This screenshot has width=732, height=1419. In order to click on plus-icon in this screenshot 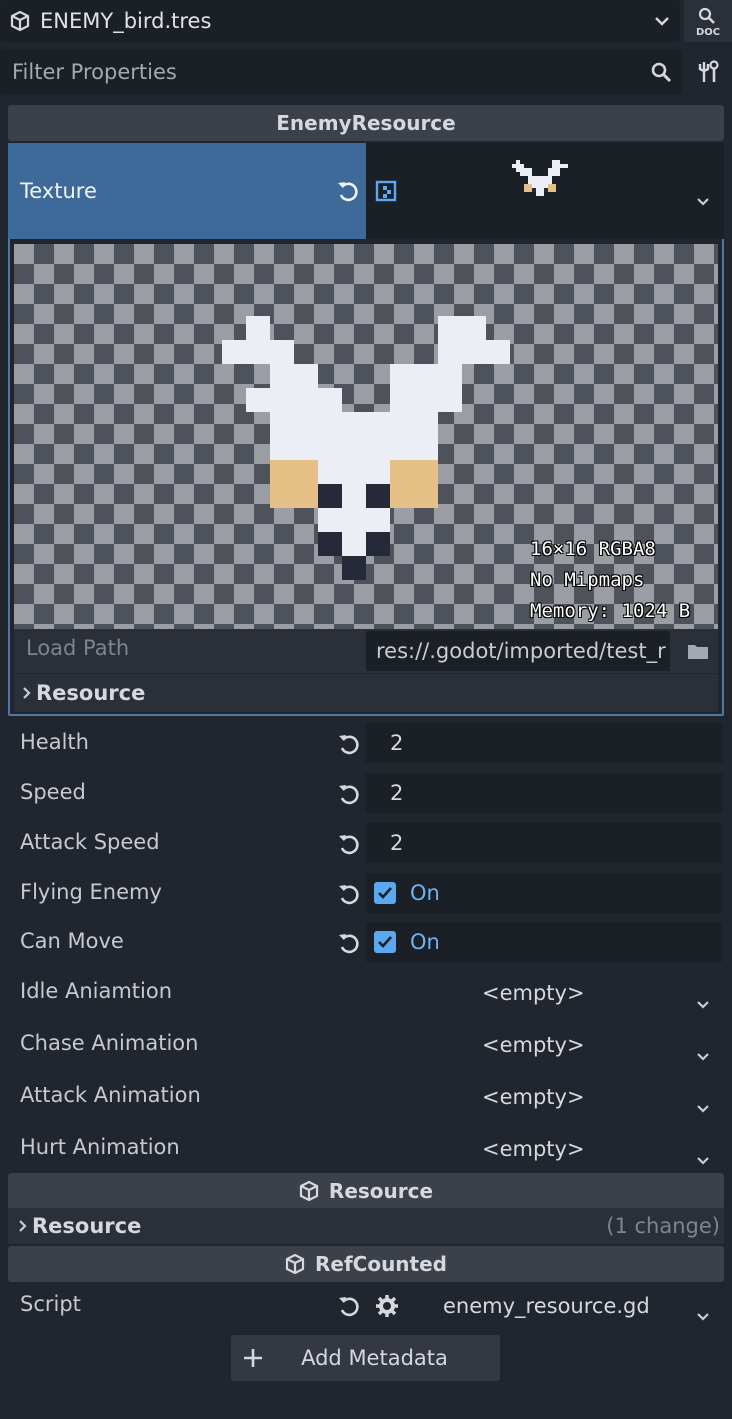, I will do `click(253, 1358)`.